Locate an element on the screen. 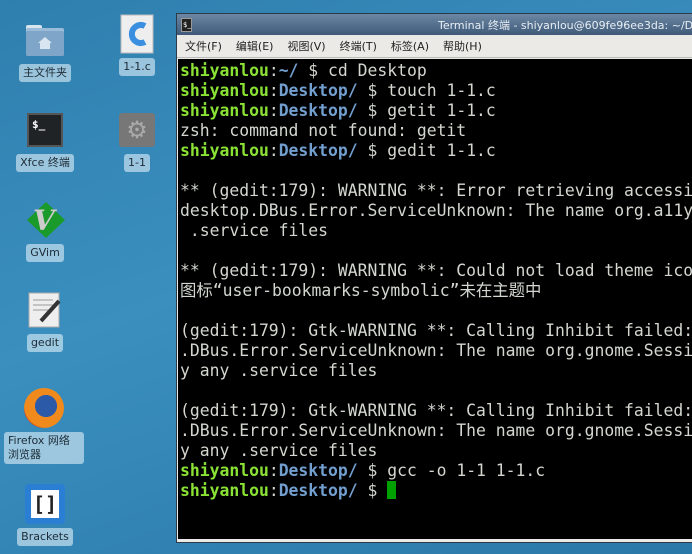  terminal-line: shiyanlou:Desktop/ $ getit 1-1.c is located at coordinates (436, 111).